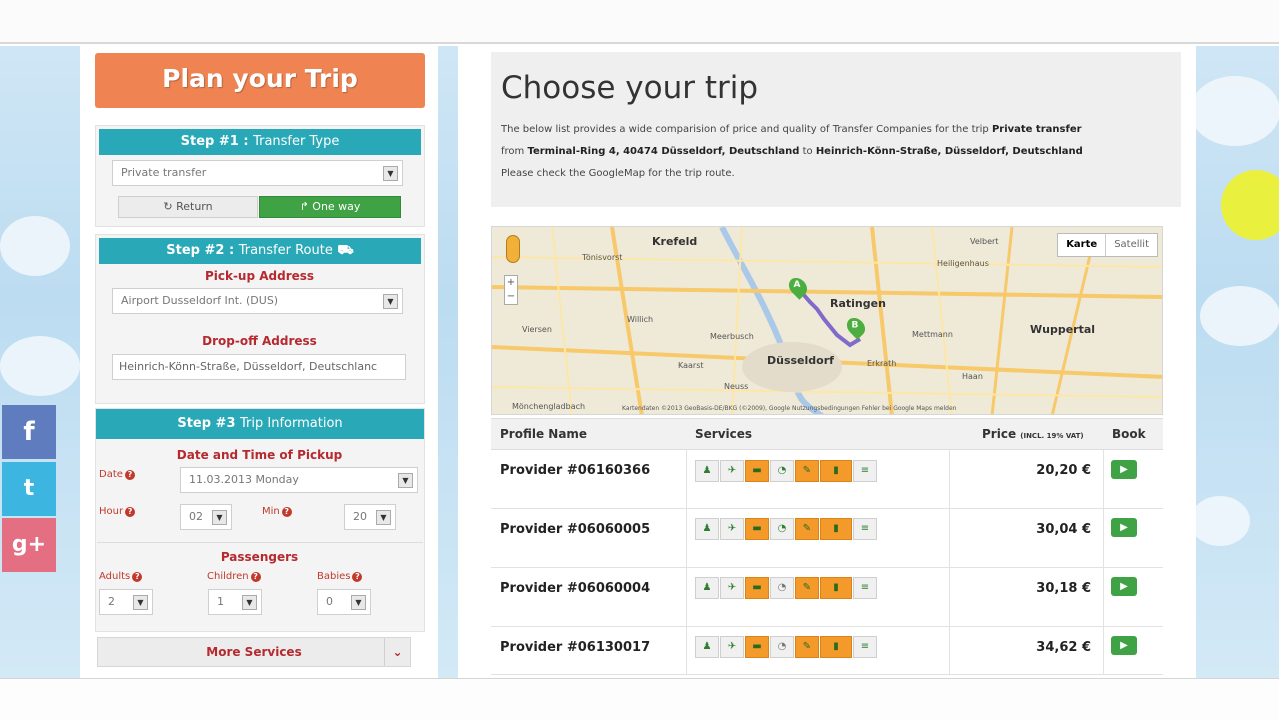 This screenshot has height=720, width=1279. I want to click on step2-title: Transfer Route, so click(285, 250).